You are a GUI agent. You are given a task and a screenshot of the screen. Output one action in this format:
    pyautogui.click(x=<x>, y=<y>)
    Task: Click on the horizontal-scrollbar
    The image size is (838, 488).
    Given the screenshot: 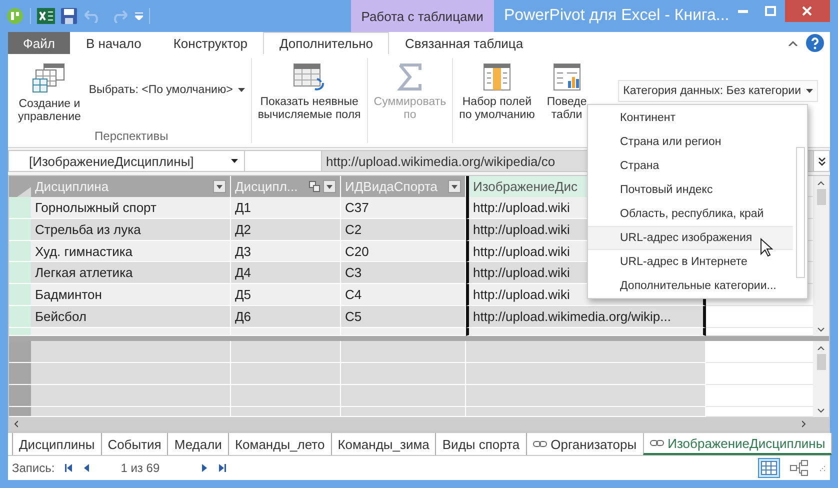 What is the action you would take?
    pyautogui.click(x=419, y=424)
    